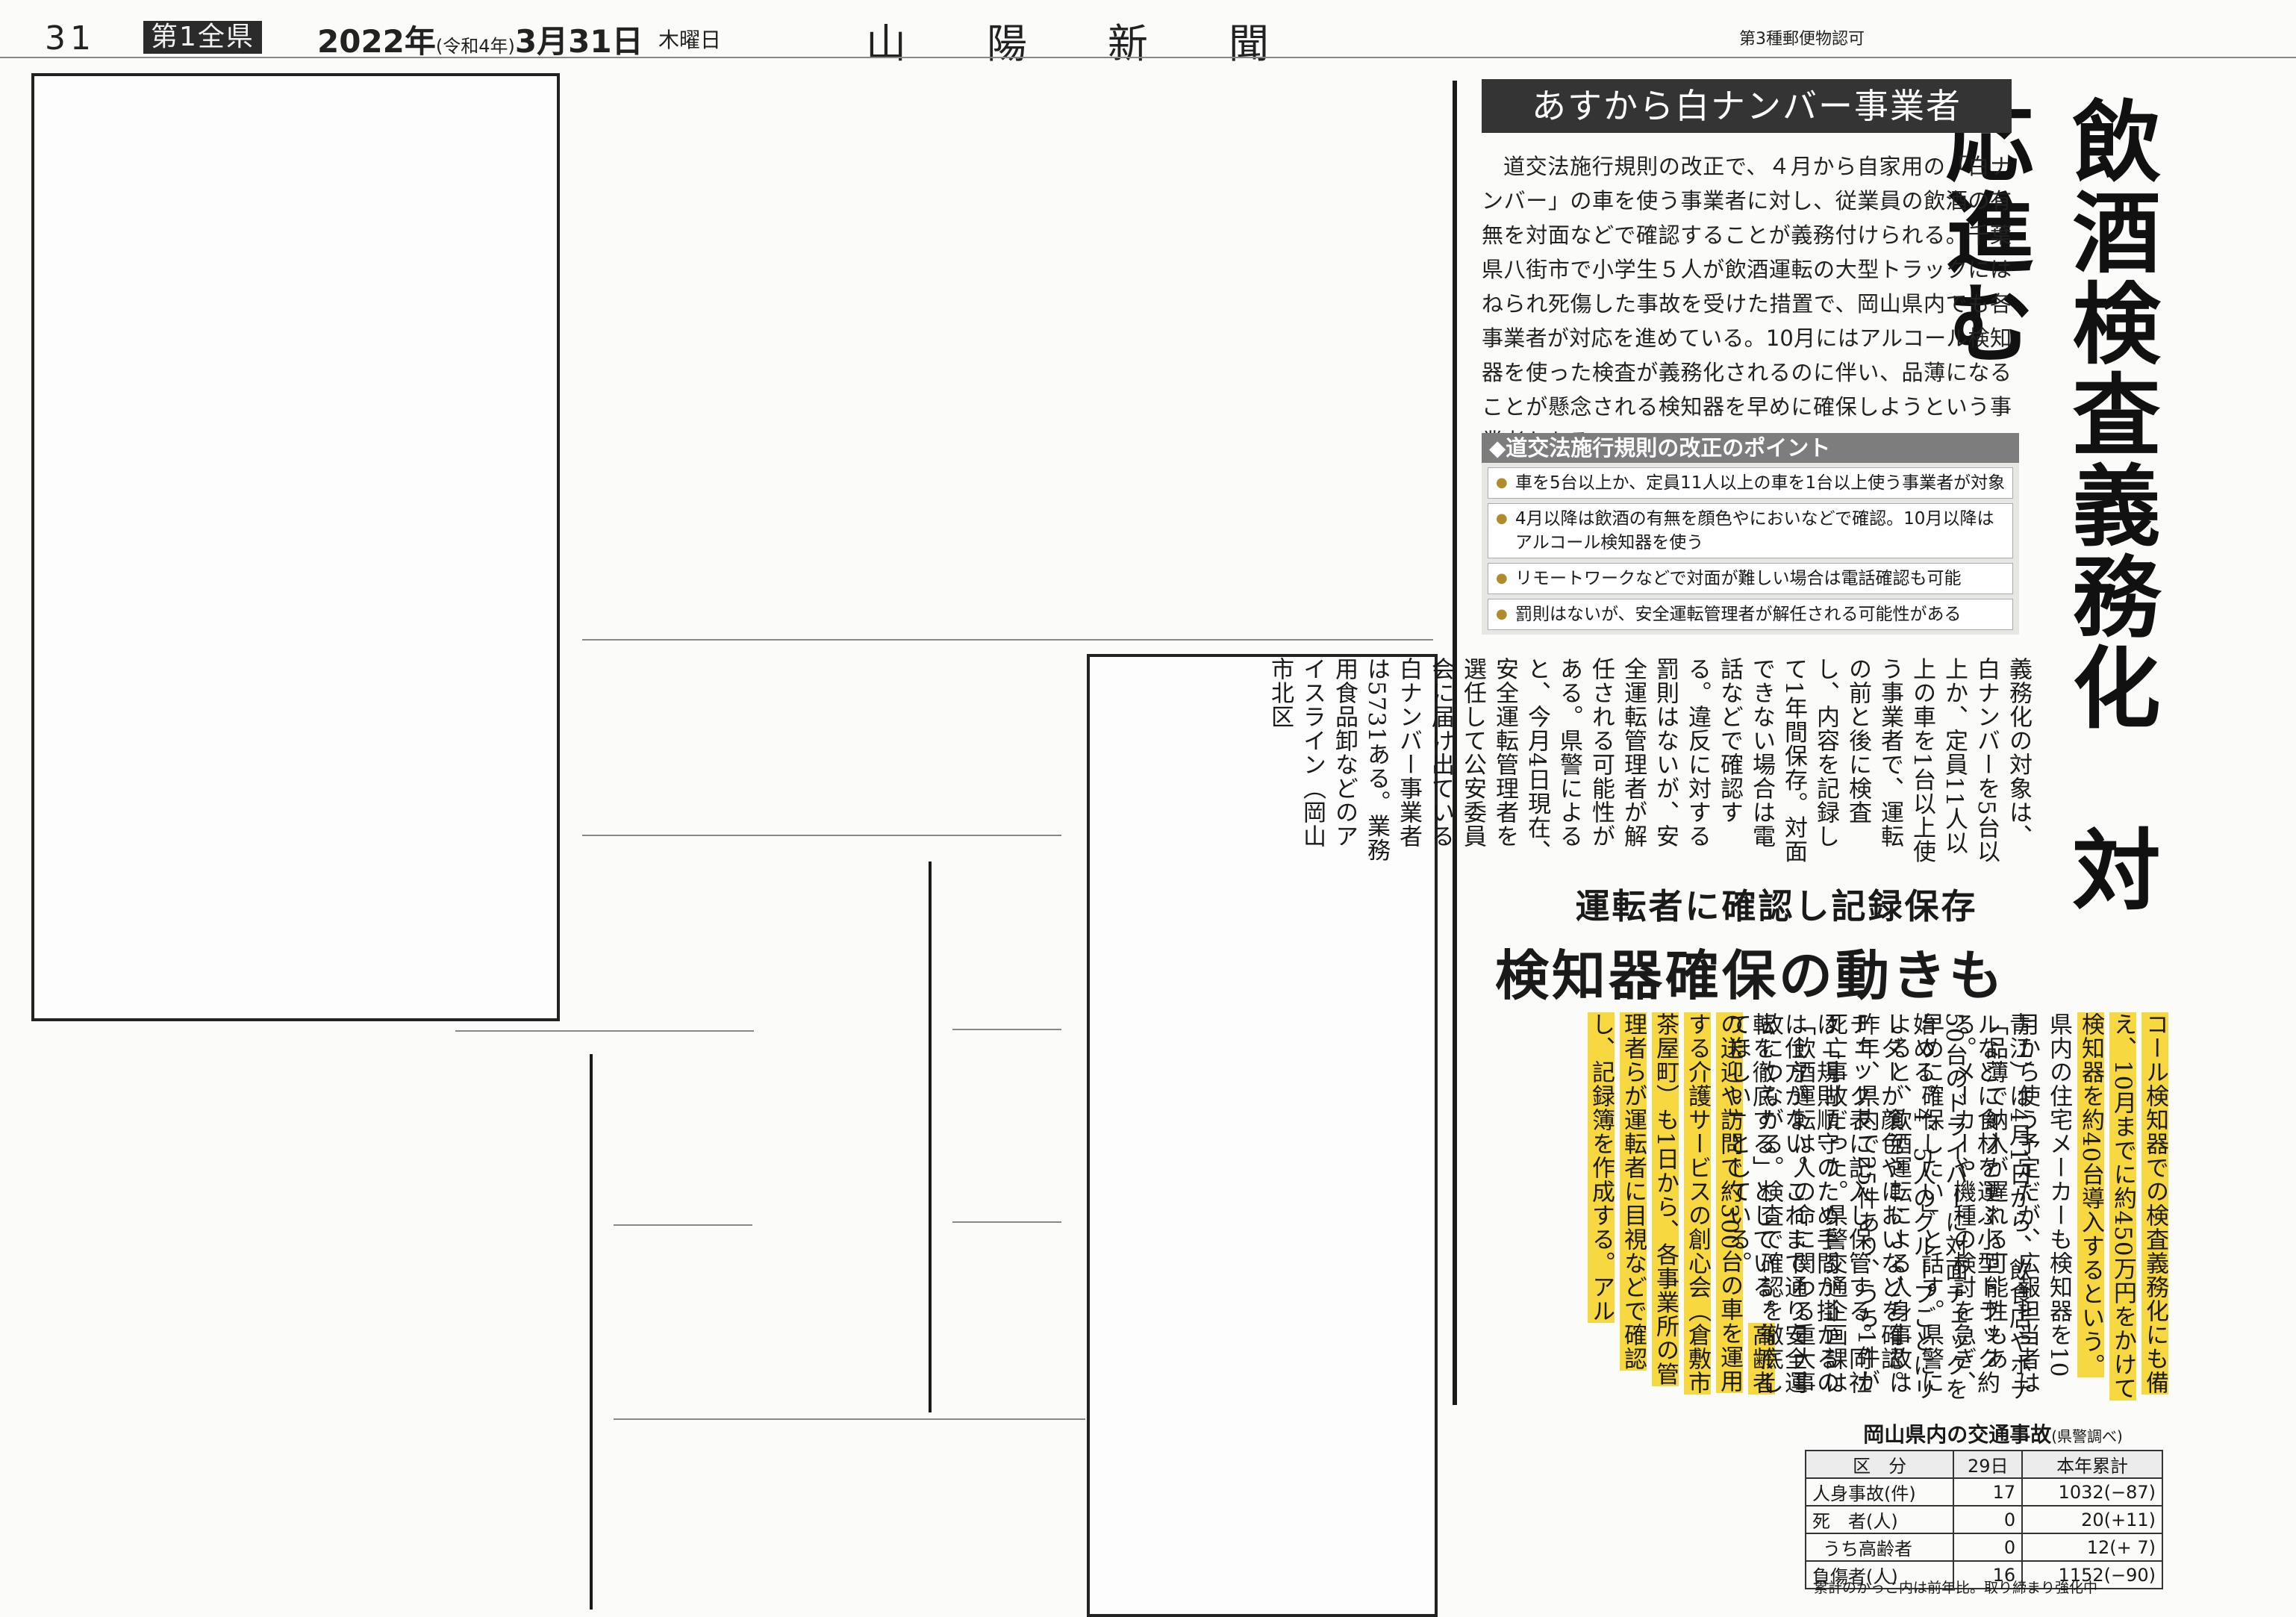 The width and height of the screenshot is (2296, 1617). What do you see at coordinates (1750, 975) in the screenshot?
I see `subheadline-main: 検知器確保の動きも` at bounding box center [1750, 975].